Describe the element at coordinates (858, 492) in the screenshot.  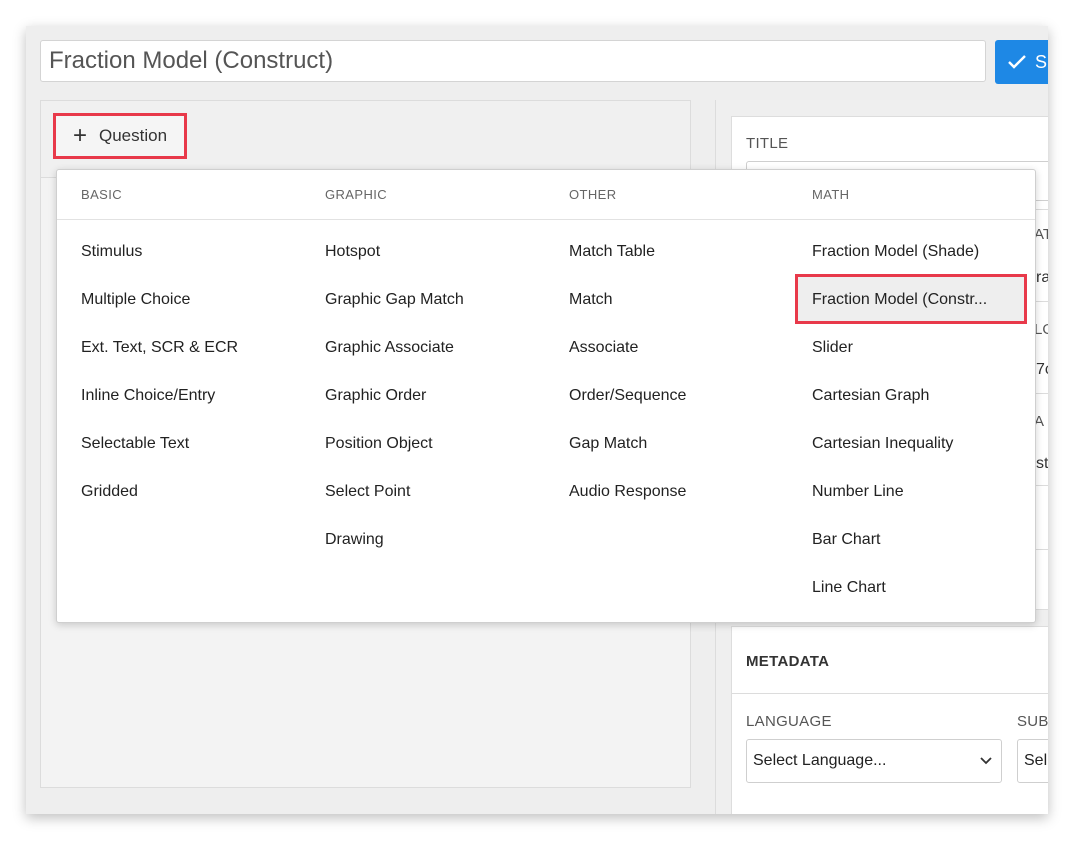
I see `menu-item-number-line: Number Line` at that location.